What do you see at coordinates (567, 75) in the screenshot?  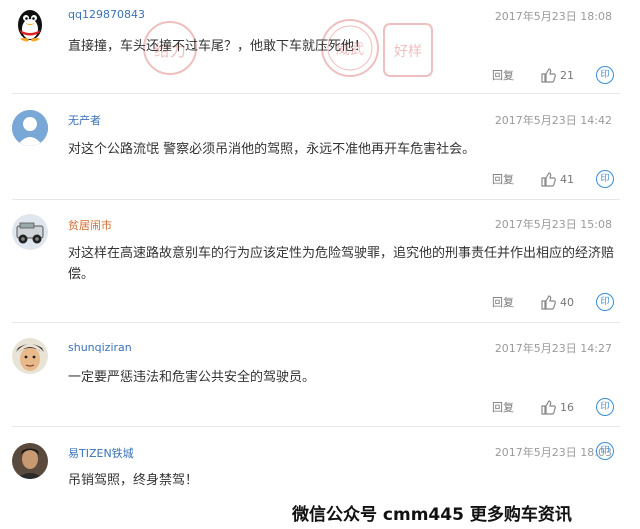 I see `like-count: 21` at bounding box center [567, 75].